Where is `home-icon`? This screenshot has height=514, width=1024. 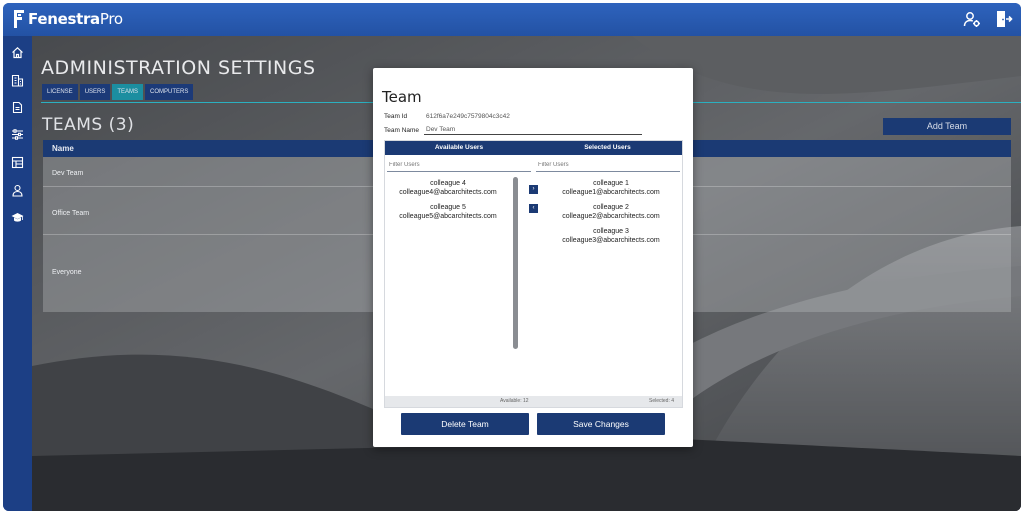 home-icon is located at coordinates (17, 52).